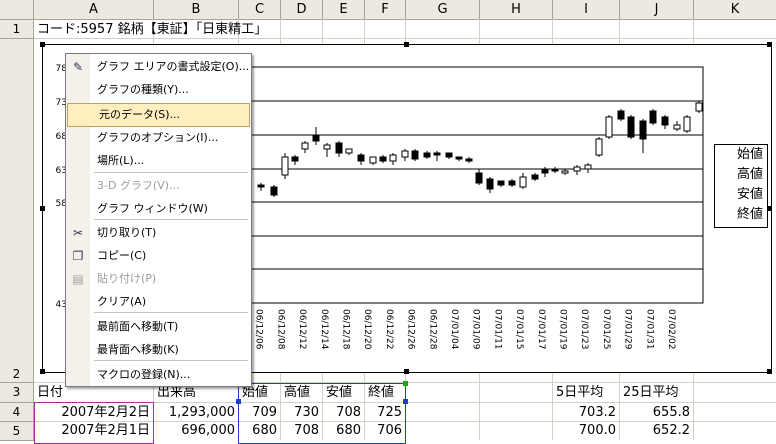 The height and width of the screenshot is (444, 776). What do you see at coordinates (749, 154) in the screenshot?
I see `legend-open: 始値` at bounding box center [749, 154].